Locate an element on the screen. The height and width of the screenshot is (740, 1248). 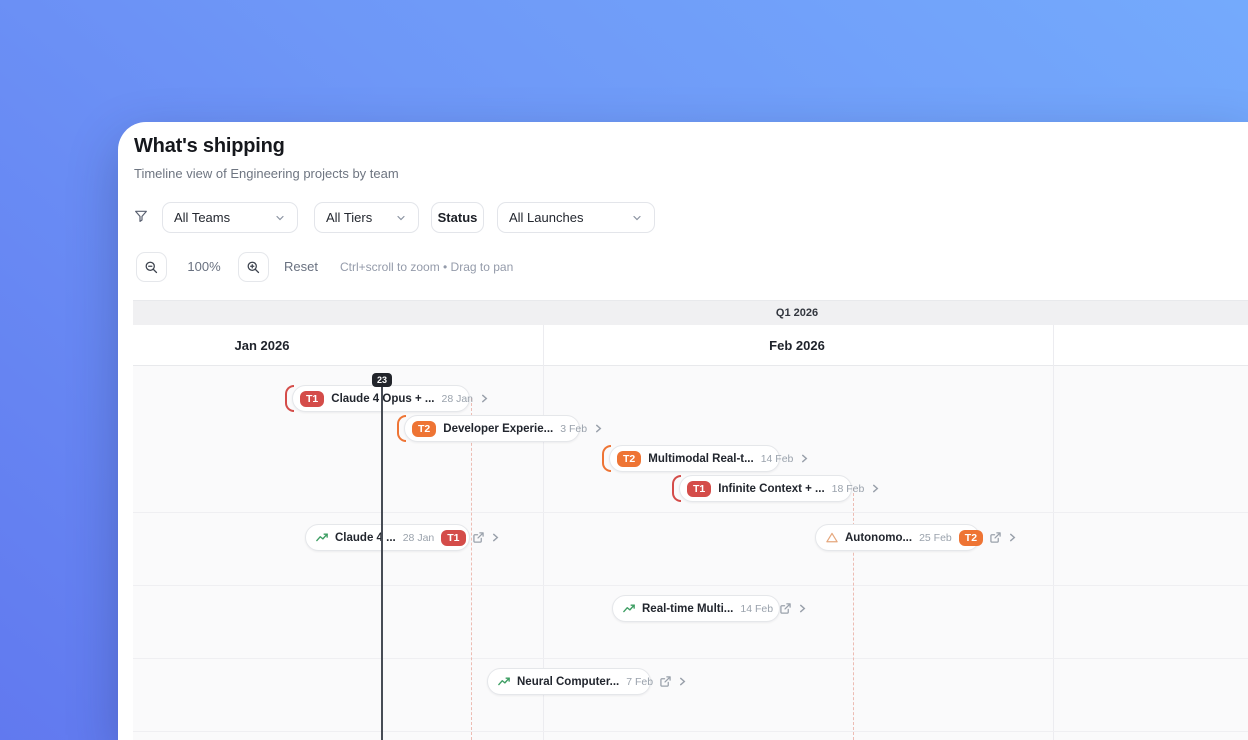
page-title: What's shipping is located at coordinates (209, 146).